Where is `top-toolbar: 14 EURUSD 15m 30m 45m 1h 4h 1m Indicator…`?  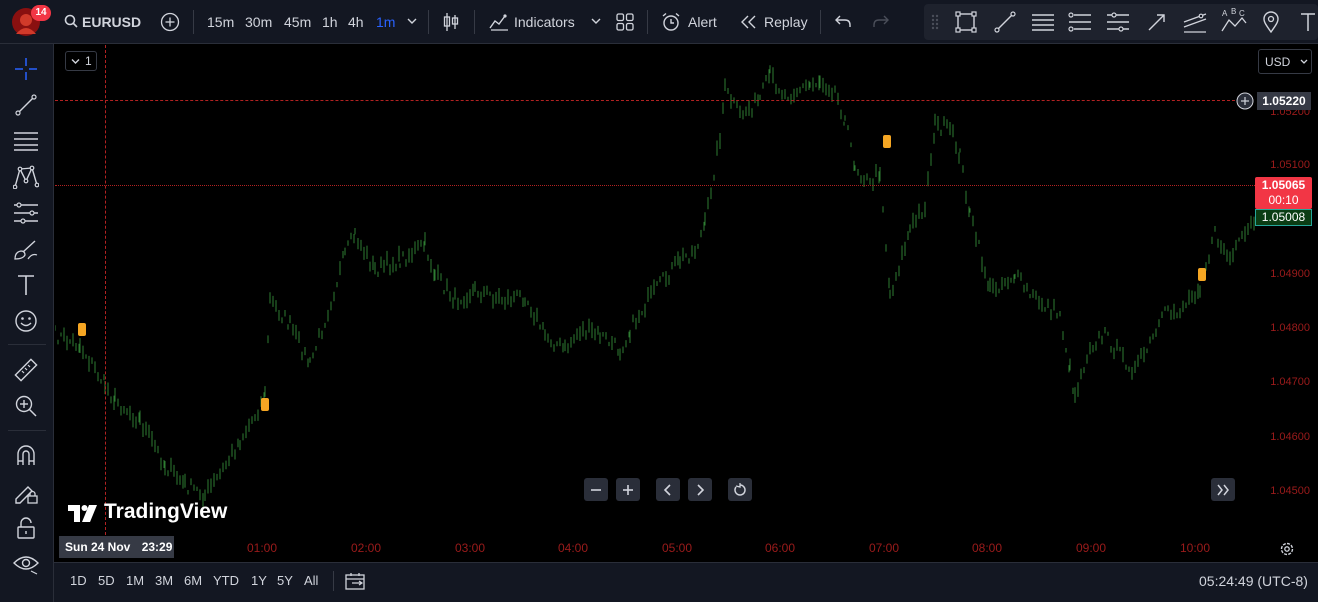 top-toolbar: 14 EURUSD 15m 30m 45m 1h 4h 1m Indicator… is located at coordinates (659, 22).